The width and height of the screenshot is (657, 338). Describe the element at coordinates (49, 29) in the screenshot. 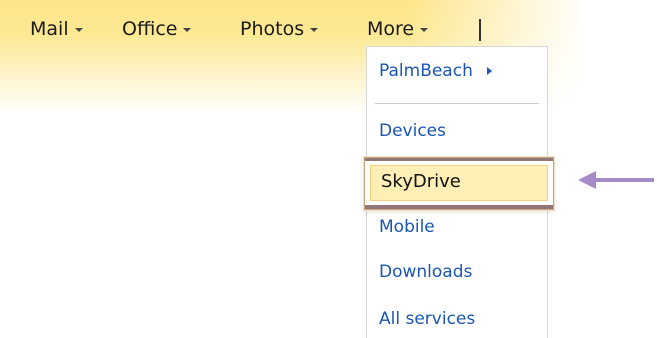

I see `nav-mail-label: Mail` at that location.